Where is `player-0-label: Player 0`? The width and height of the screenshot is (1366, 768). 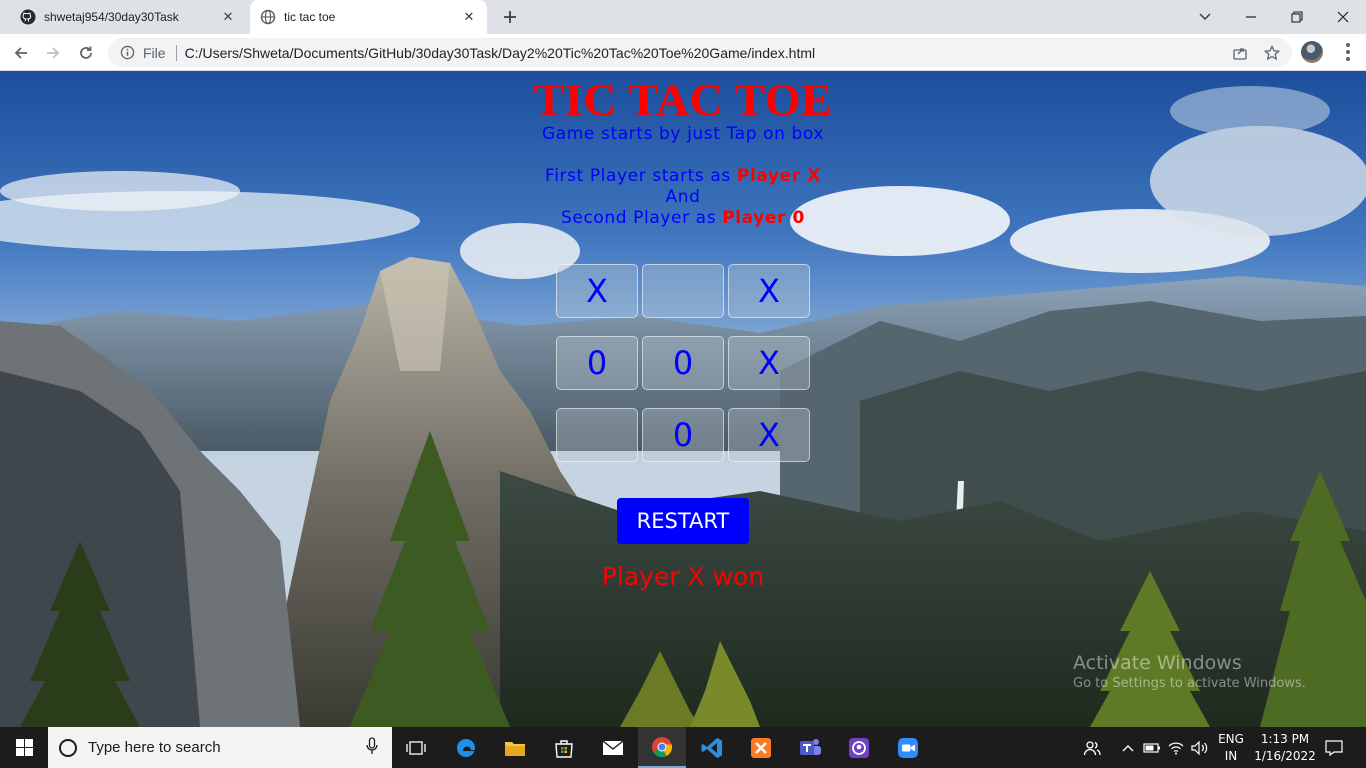
player-0-label: Player 0 is located at coordinates (763, 218).